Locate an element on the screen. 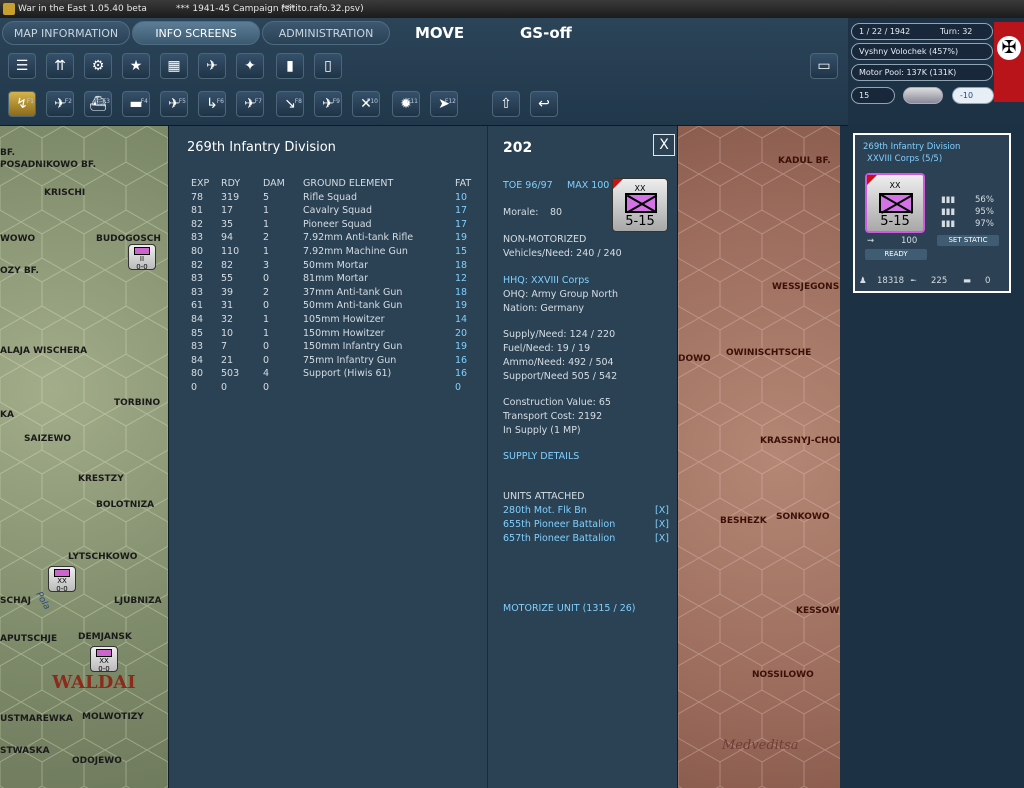 This screenshot has height=788, width=1024. table-row: 82 35 1 Pioneer Squad 17 is located at coordinates (331, 226).